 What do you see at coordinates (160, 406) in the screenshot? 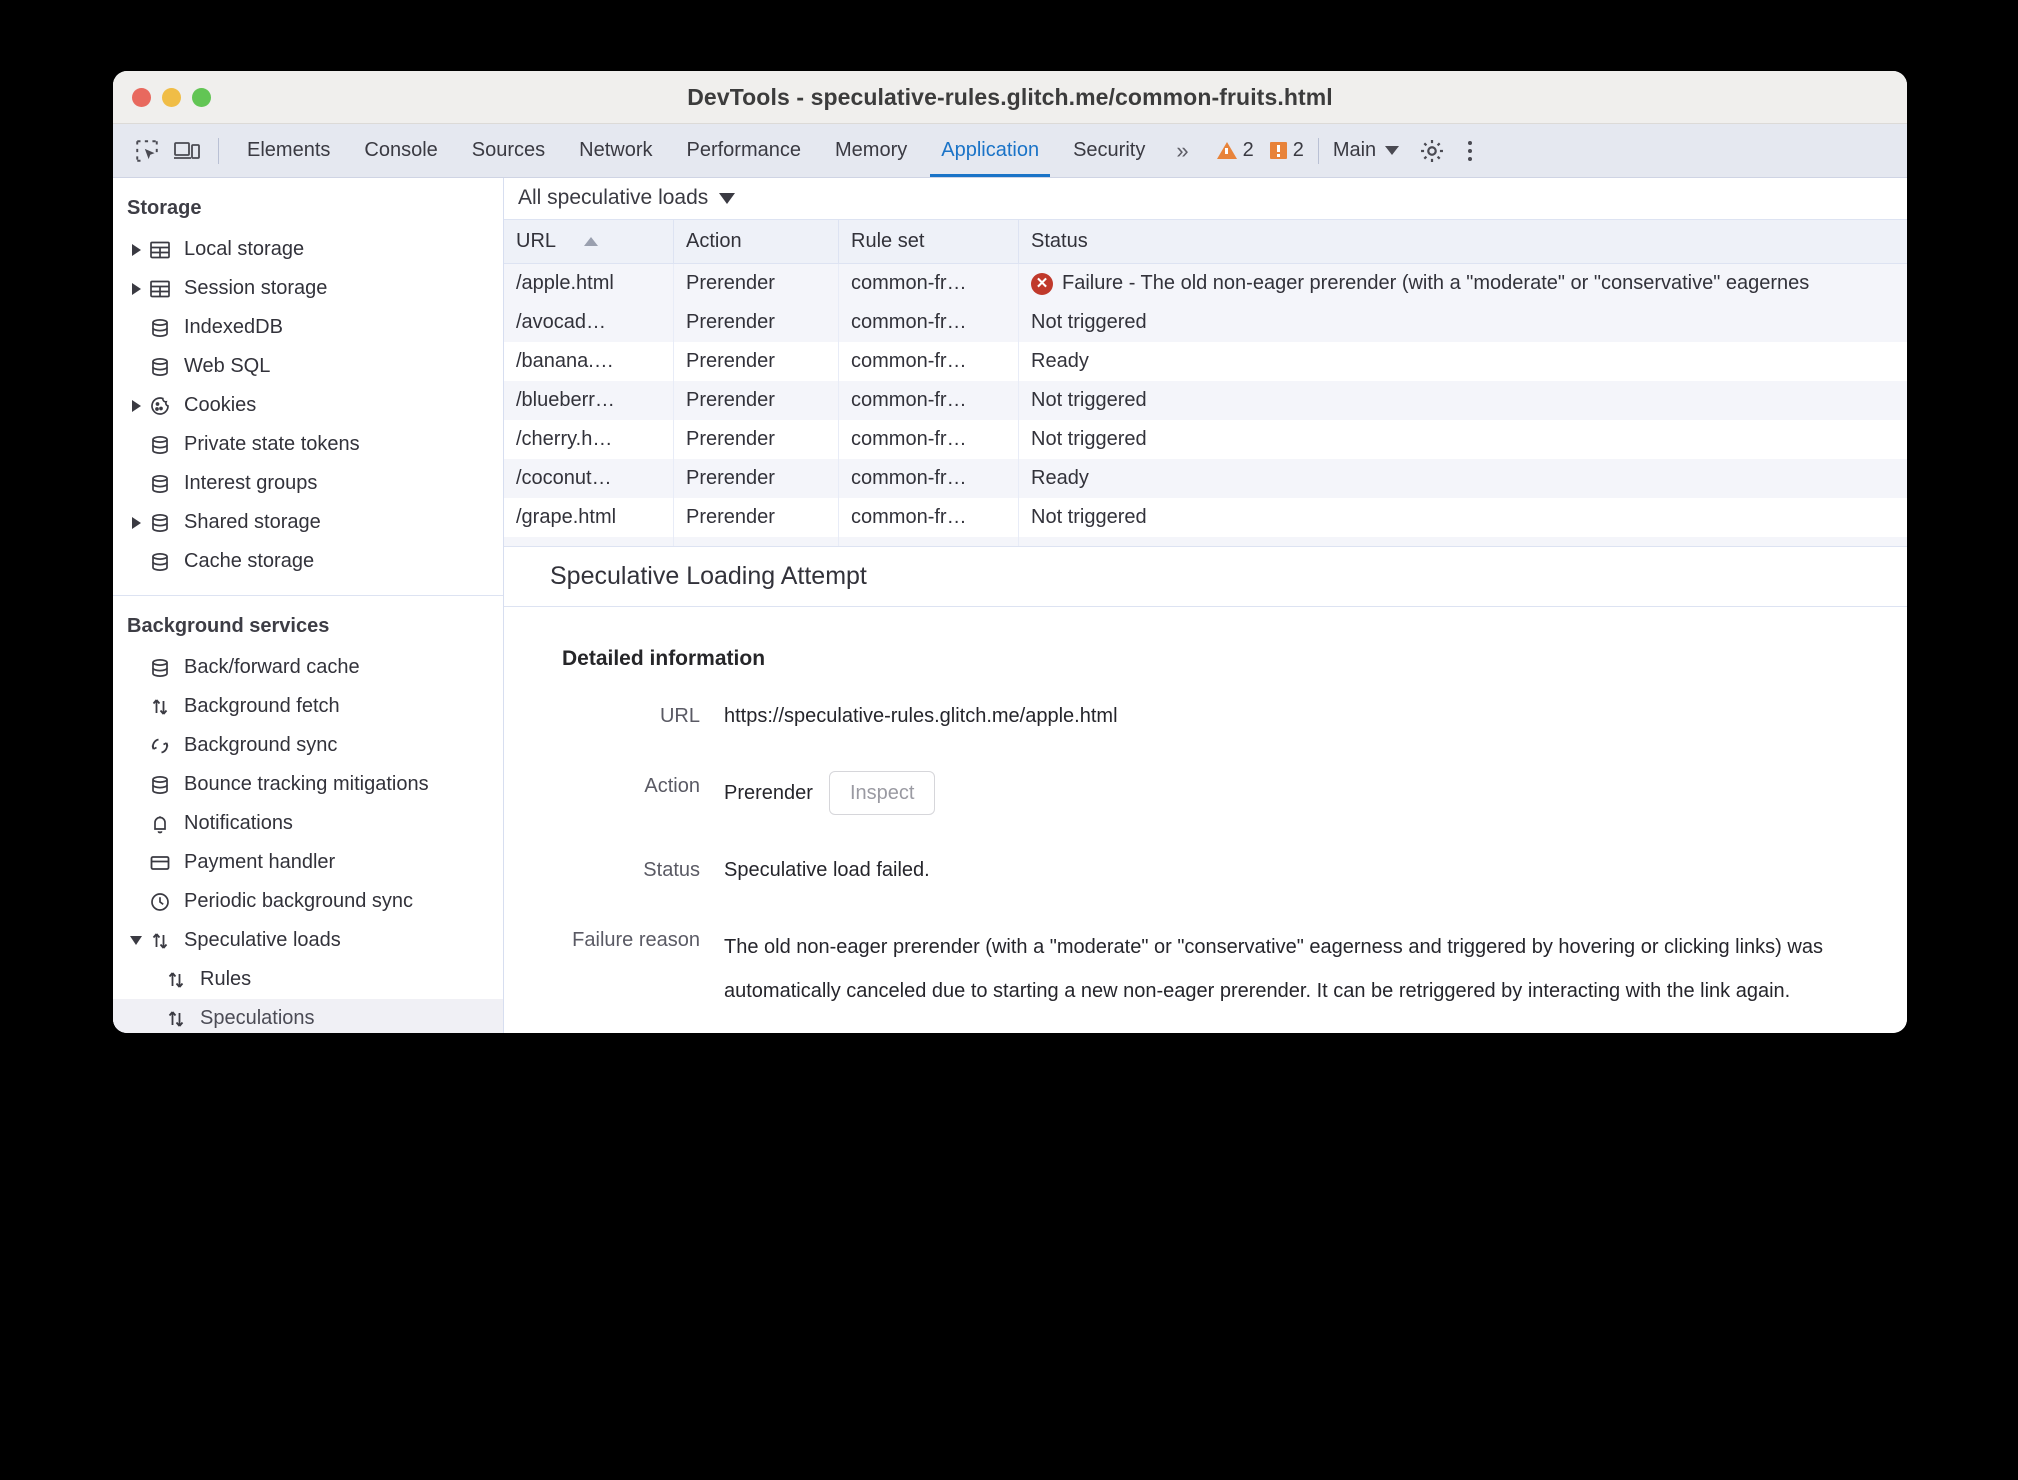
I see `cookie-icon` at bounding box center [160, 406].